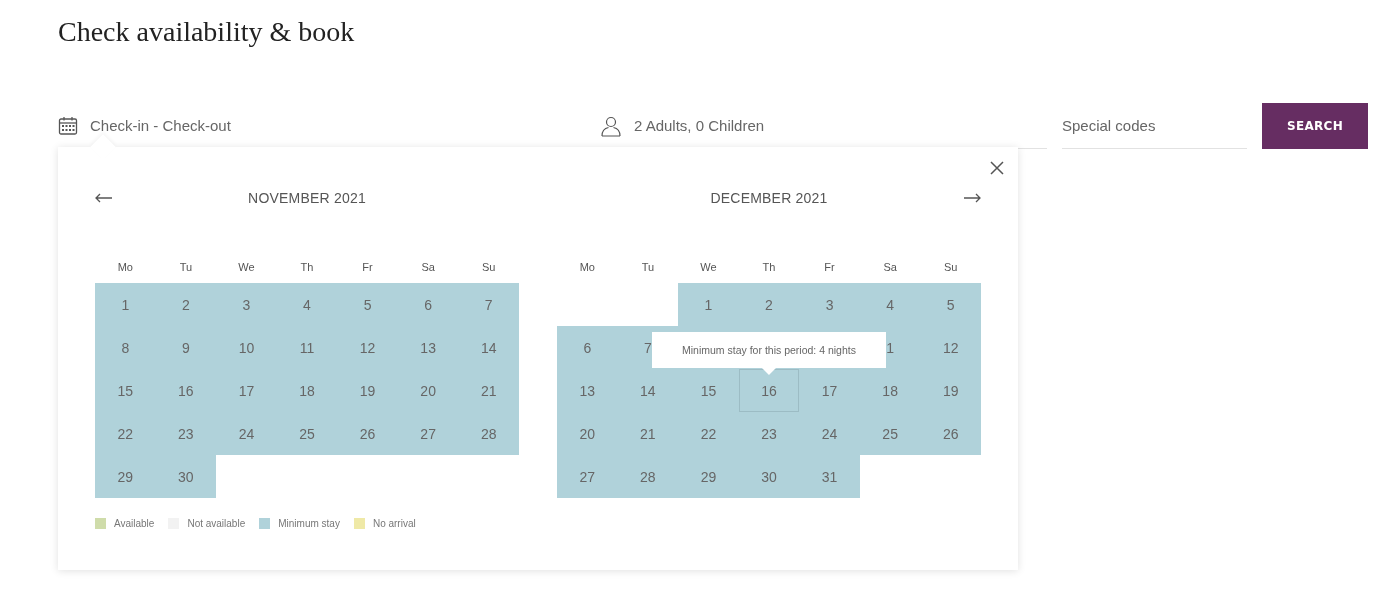 The image size is (1395, 596). I want to click on special-codes-field: Special codes, so click(1154, 126).